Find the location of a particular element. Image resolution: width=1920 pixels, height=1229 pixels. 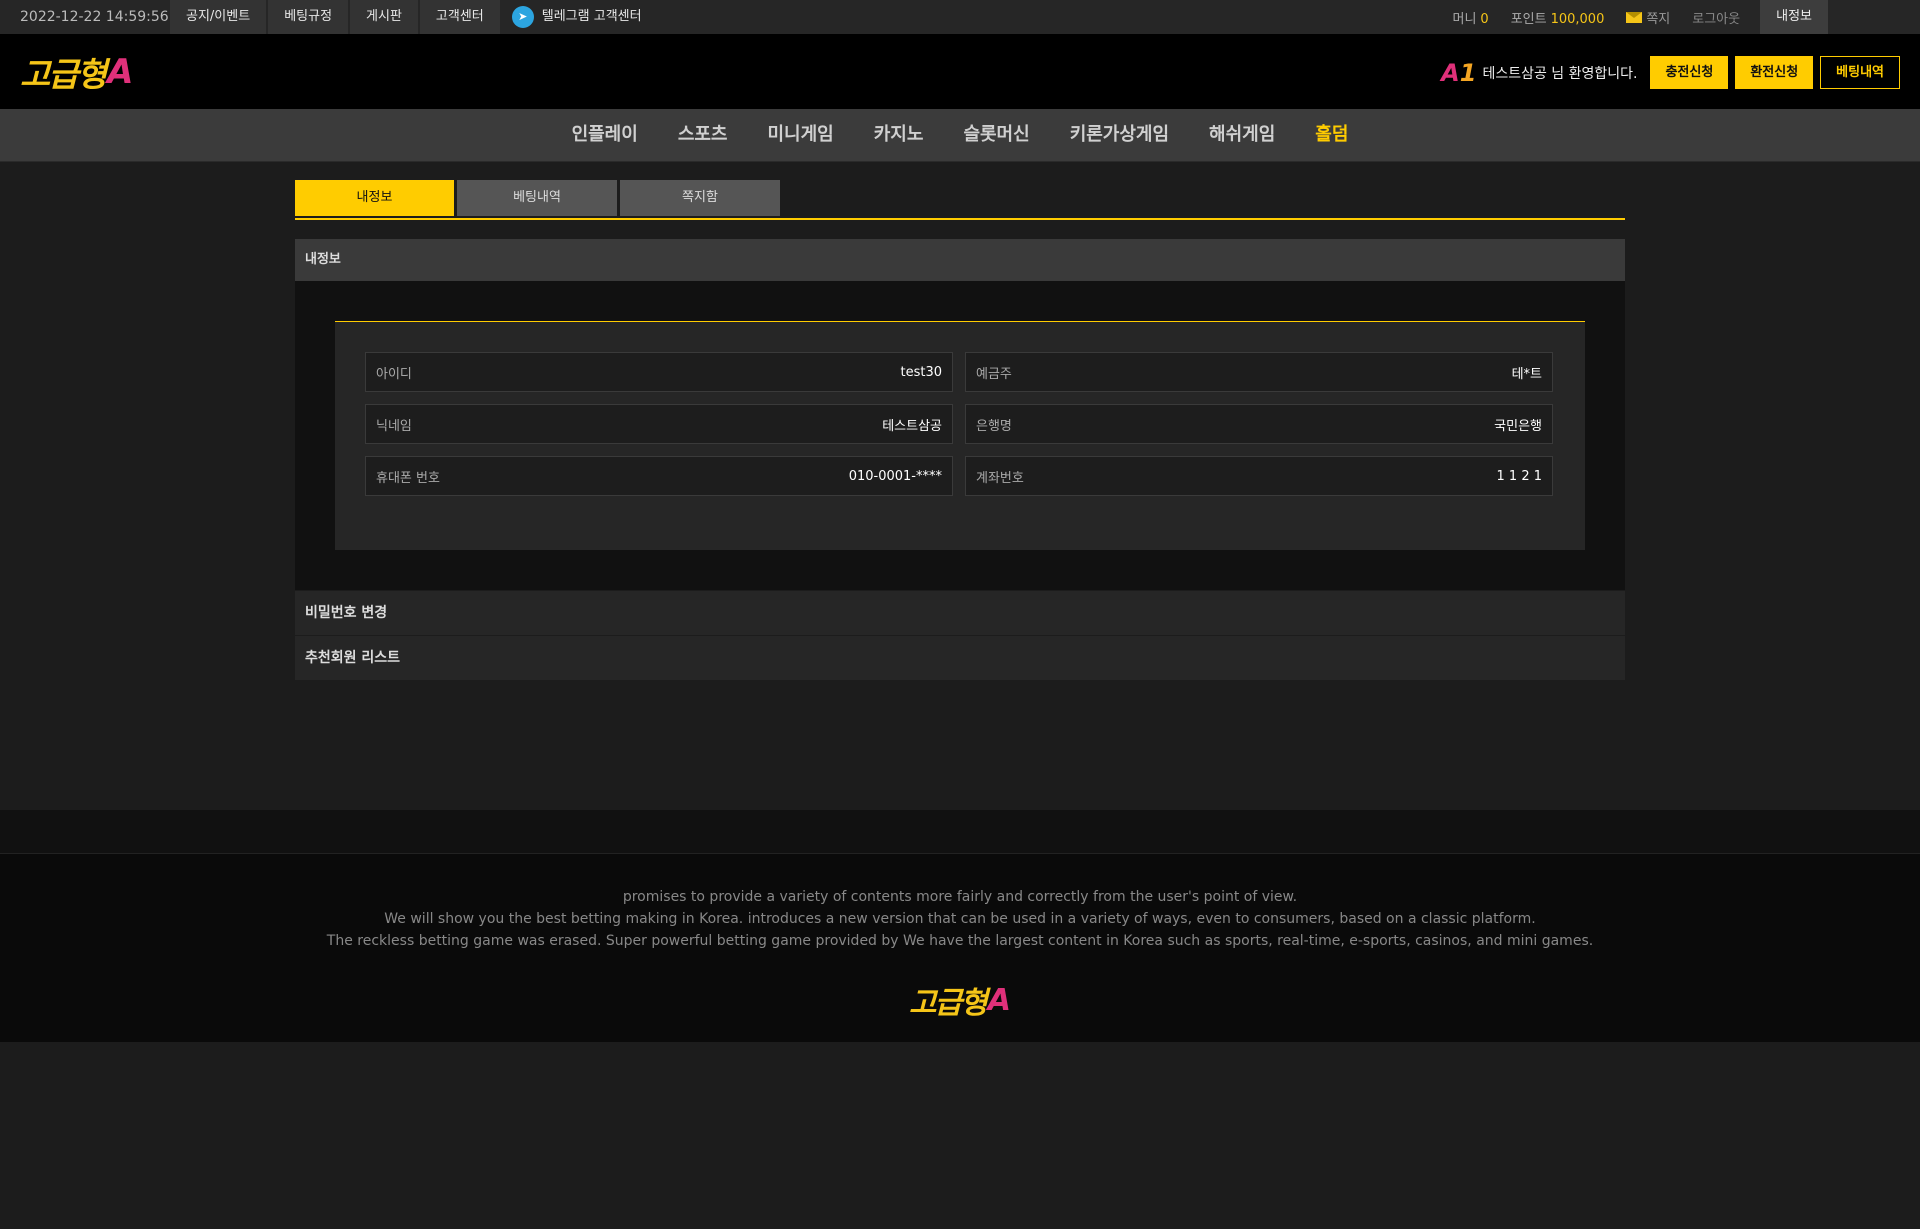

field-value: 1 1 2 1 is located at coordinates (1519, 476).